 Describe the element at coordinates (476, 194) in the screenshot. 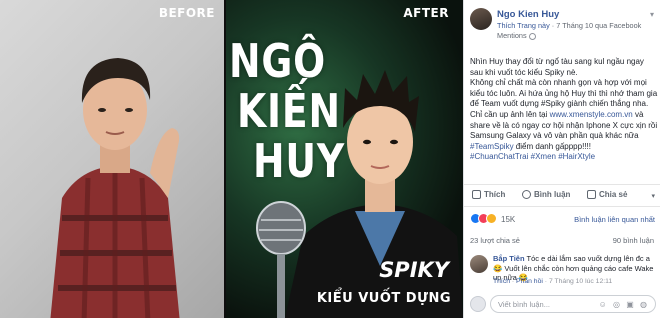

I see `thumbs-up-icon` at that location.